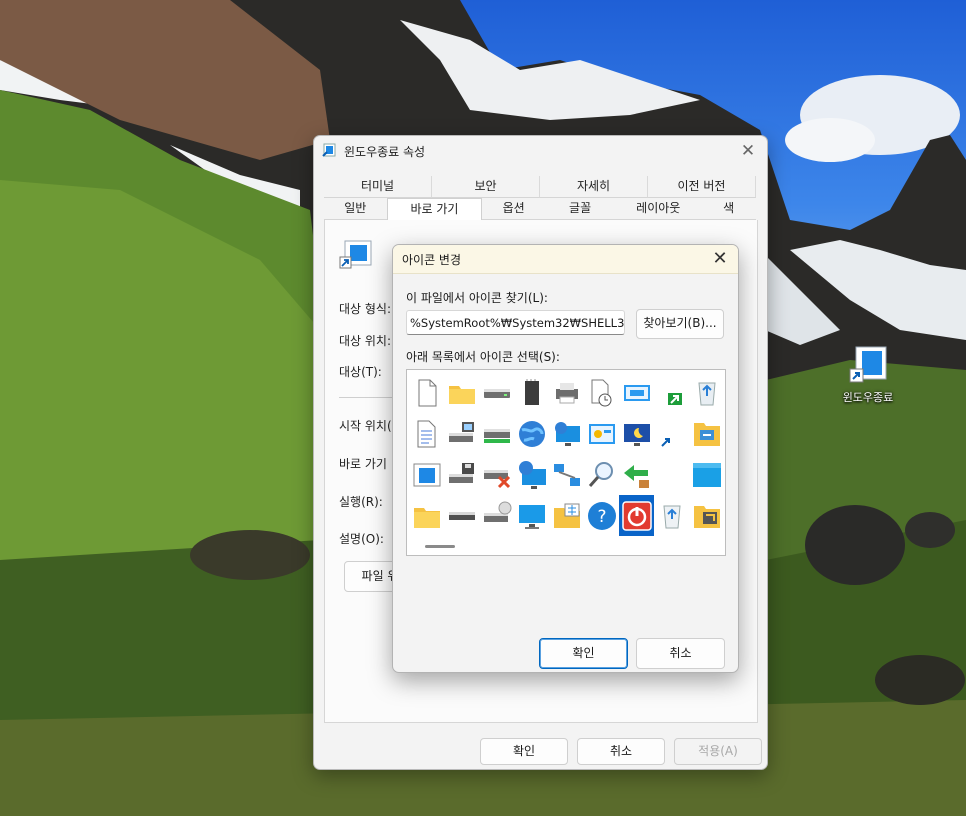  Describe the element at coordinates (483, 357) in the screenshot. I see `icon-list-label: 아래 목록에서 아이콘 선택(S):` at that location.